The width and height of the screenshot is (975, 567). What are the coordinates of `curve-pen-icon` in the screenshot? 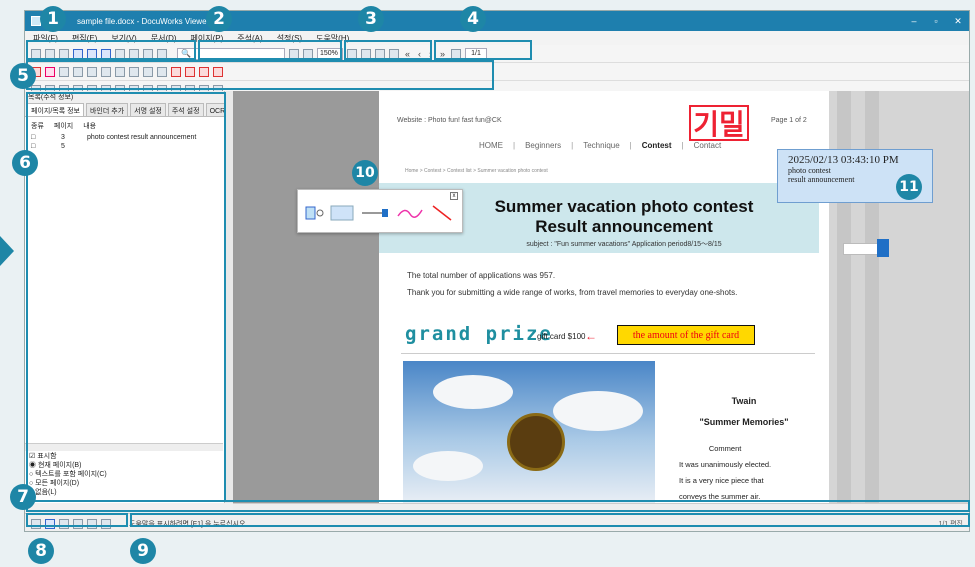 It's located at (410, 213).